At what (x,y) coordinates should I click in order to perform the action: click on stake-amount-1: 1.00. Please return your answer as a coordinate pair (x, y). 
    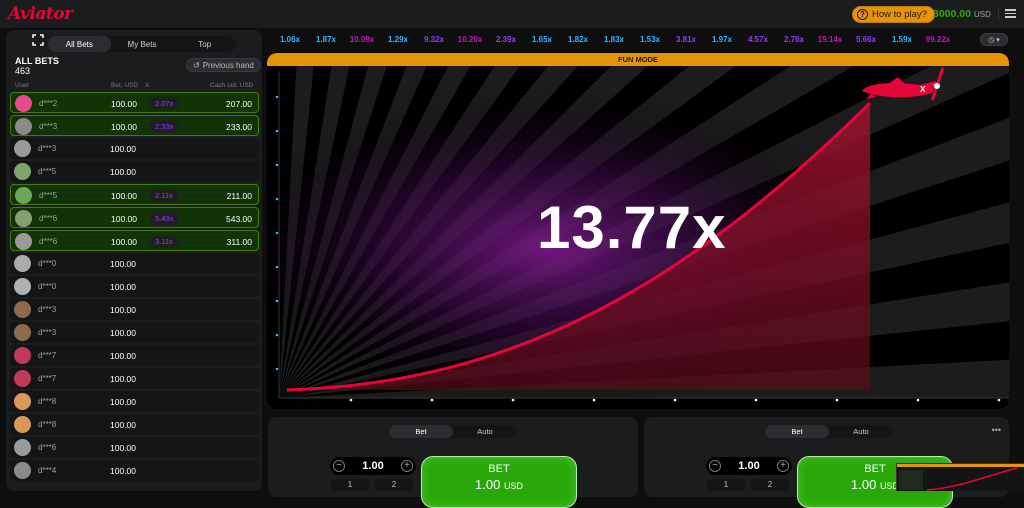
    Looking at the image, I should click on (372, 466).